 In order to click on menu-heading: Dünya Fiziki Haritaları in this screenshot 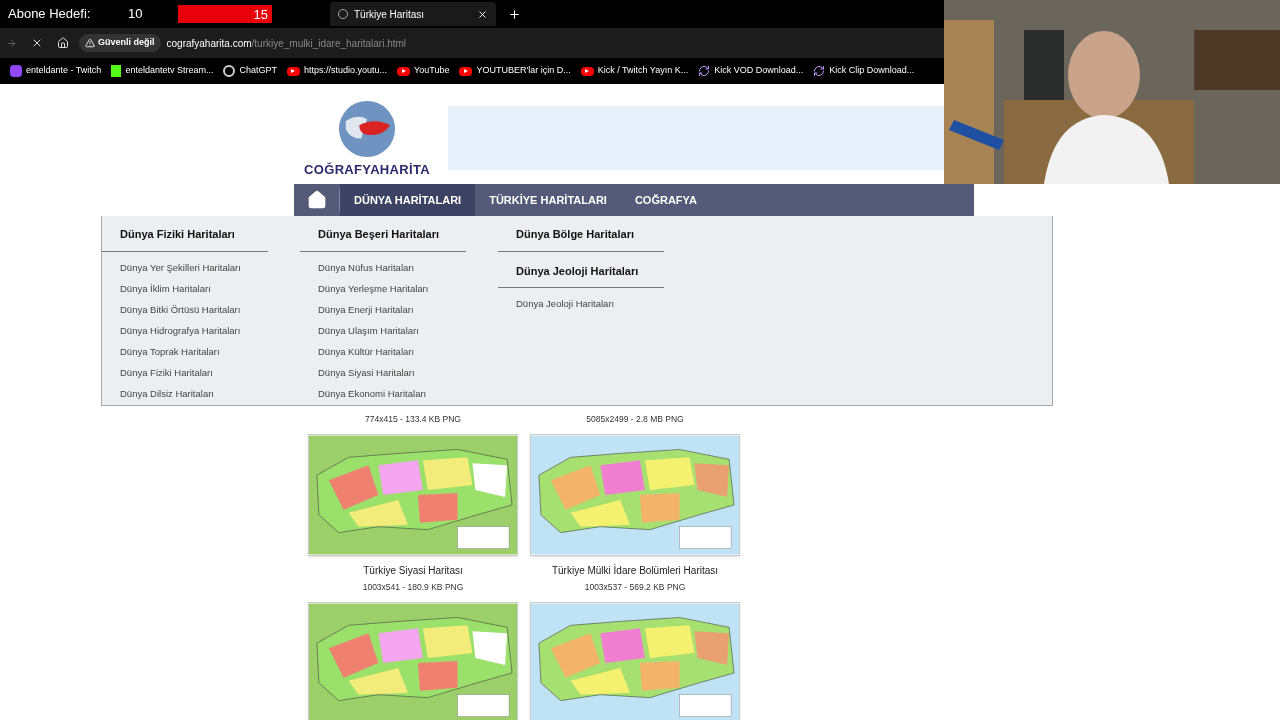, I will do `click(185, 239)`.